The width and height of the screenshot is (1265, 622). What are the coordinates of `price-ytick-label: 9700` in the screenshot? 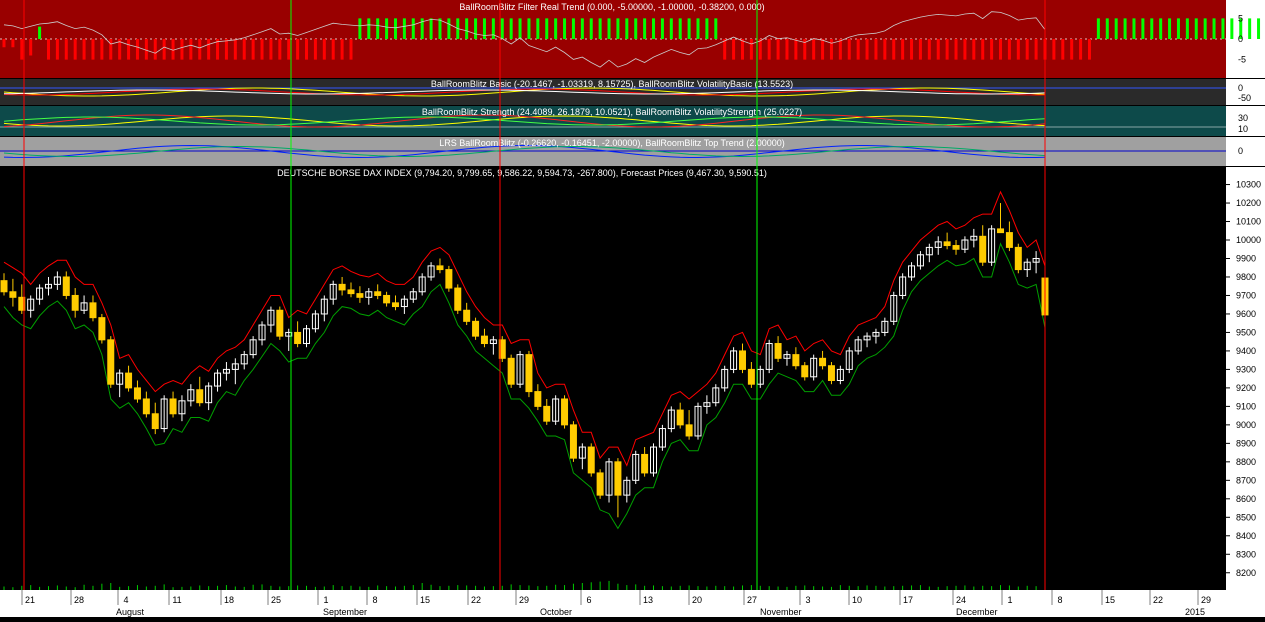 It's located at (1246, 295).